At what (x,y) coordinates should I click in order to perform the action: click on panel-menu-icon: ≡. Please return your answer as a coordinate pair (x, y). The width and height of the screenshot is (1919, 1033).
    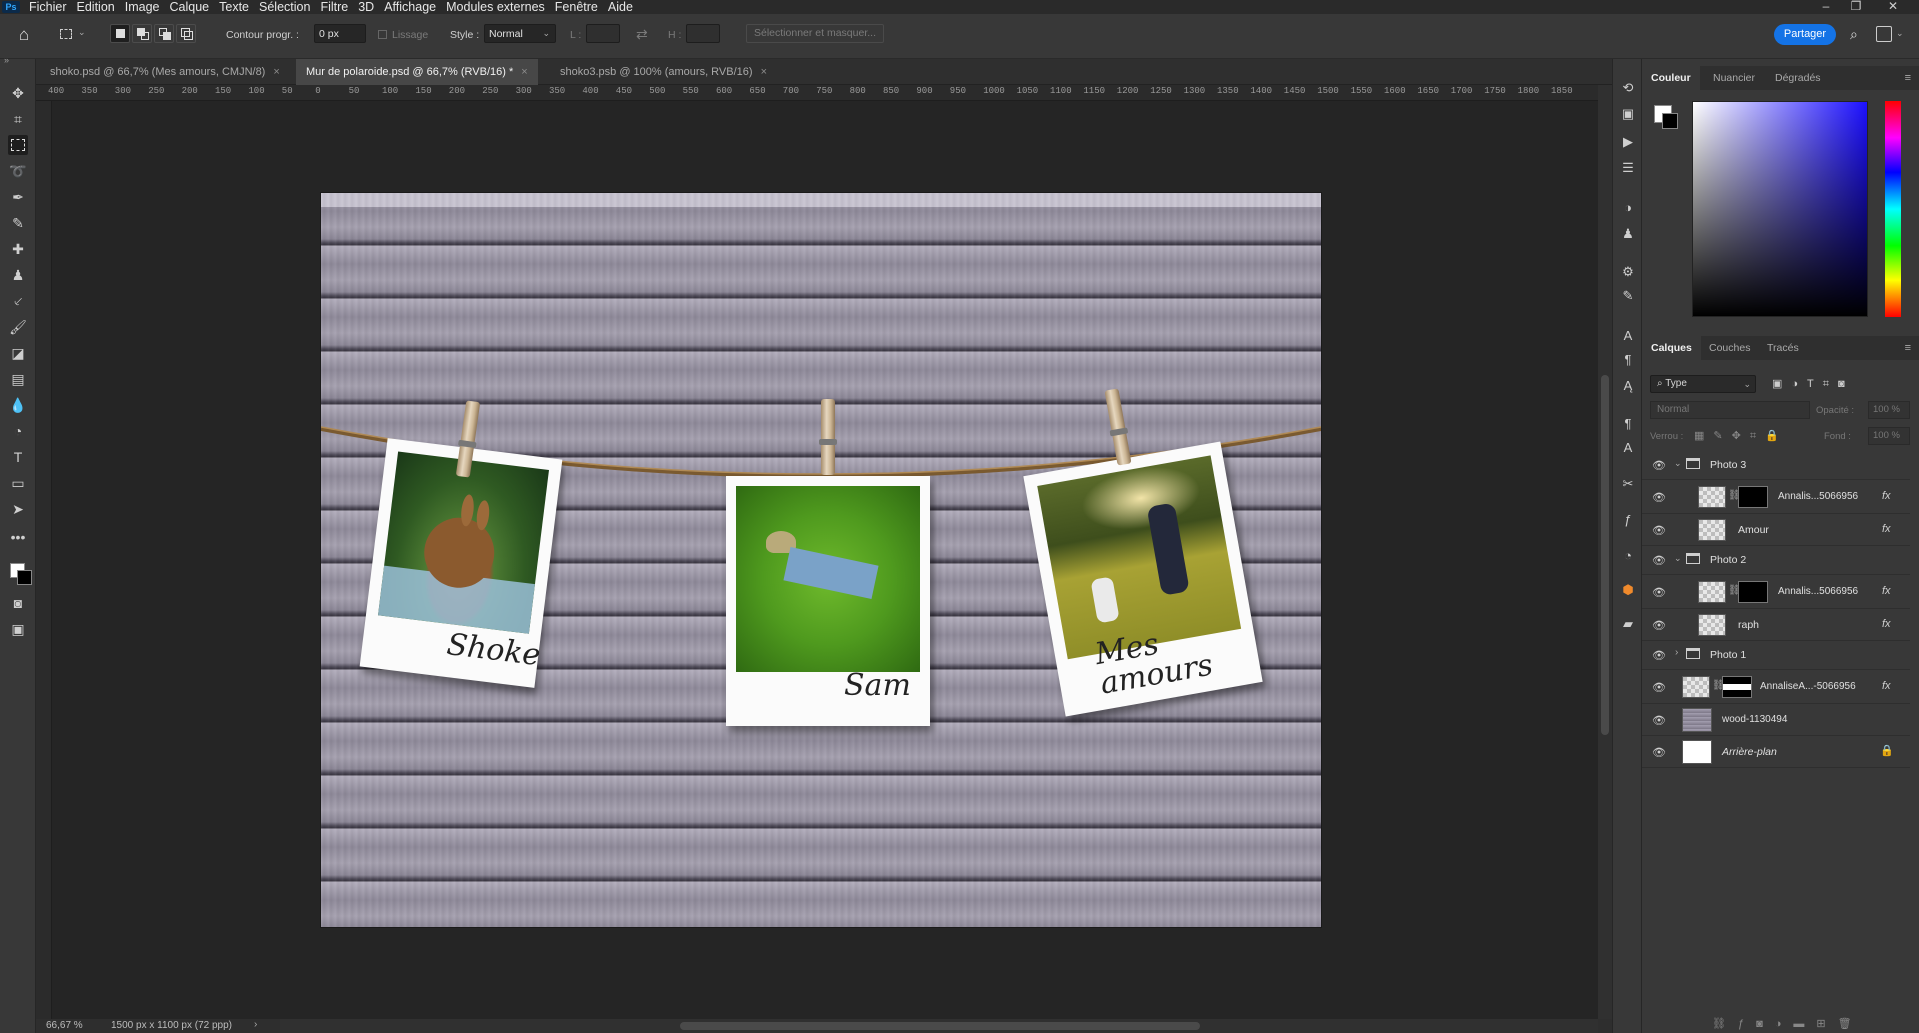
    Looking at the image, I should click on (1908, 78).